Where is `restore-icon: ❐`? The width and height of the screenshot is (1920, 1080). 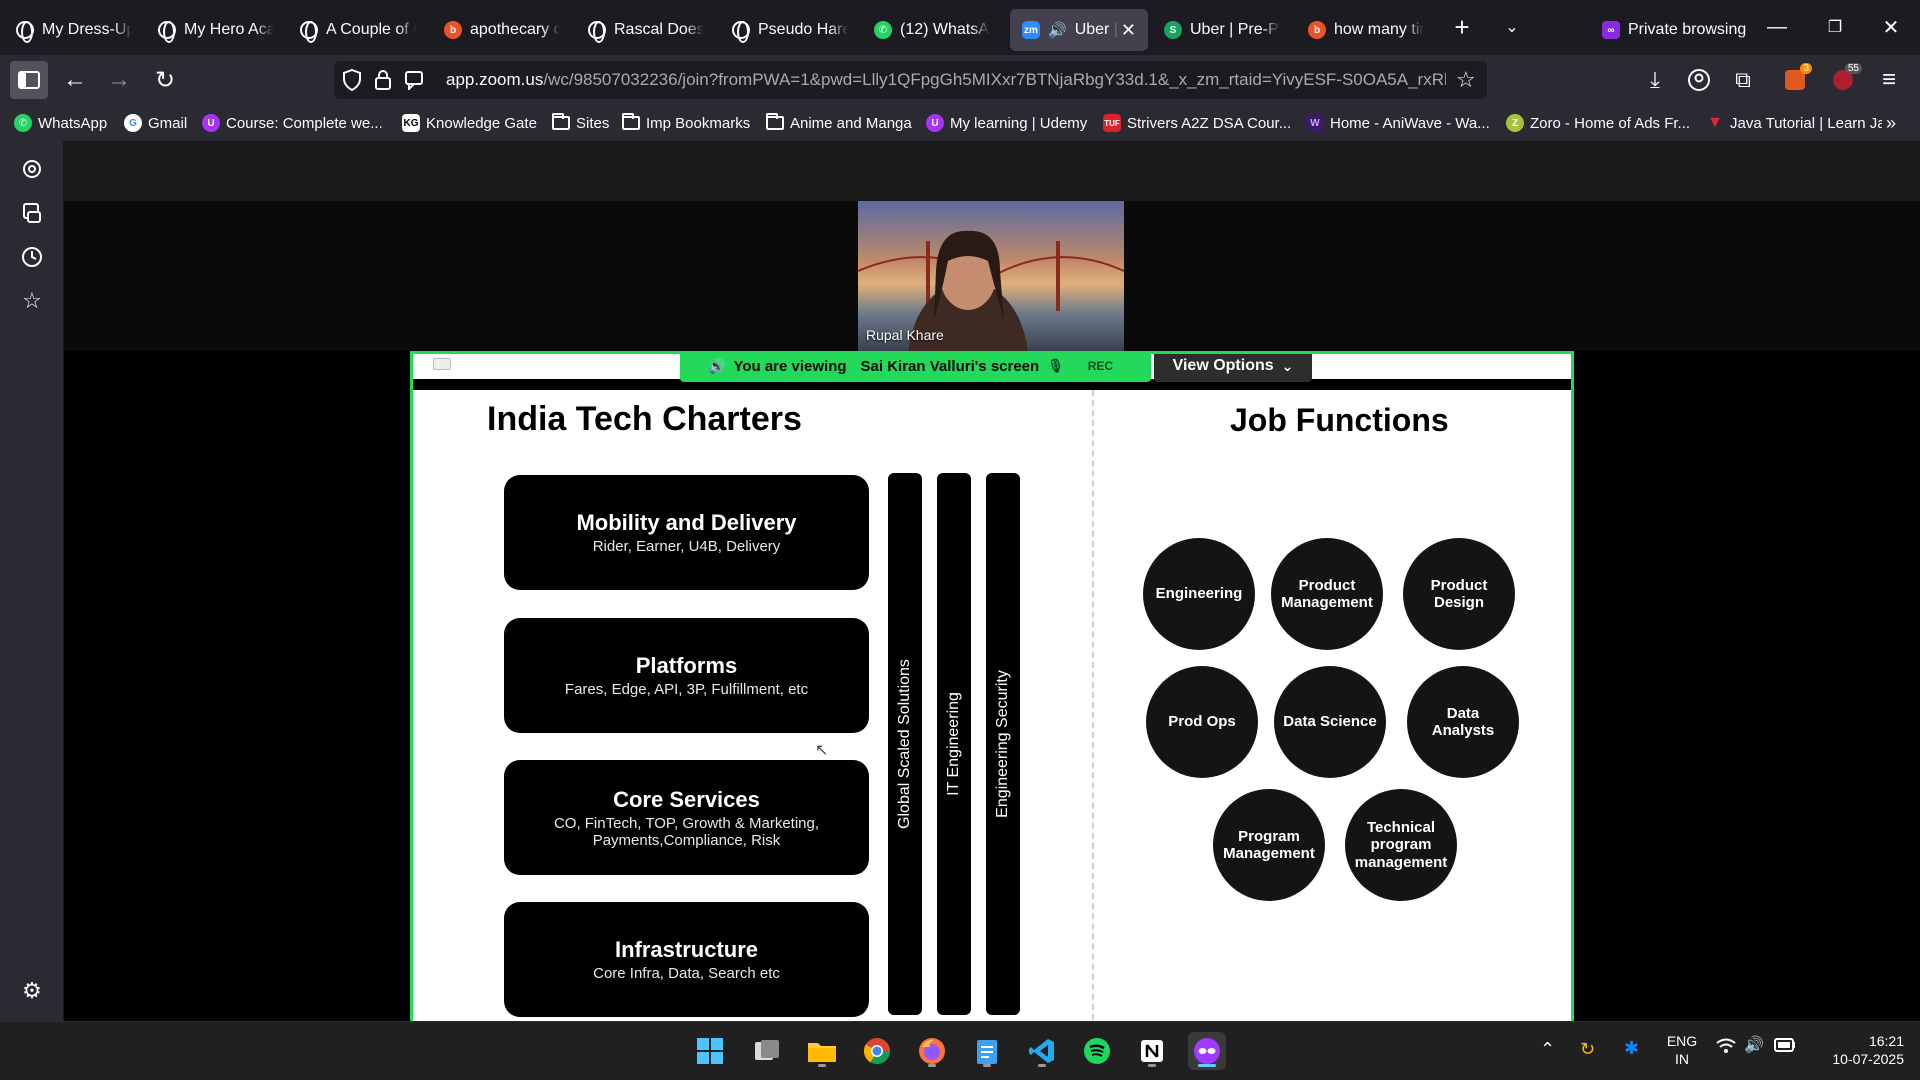 restore-icon: ❐ is located at coordinates (1835, 27).